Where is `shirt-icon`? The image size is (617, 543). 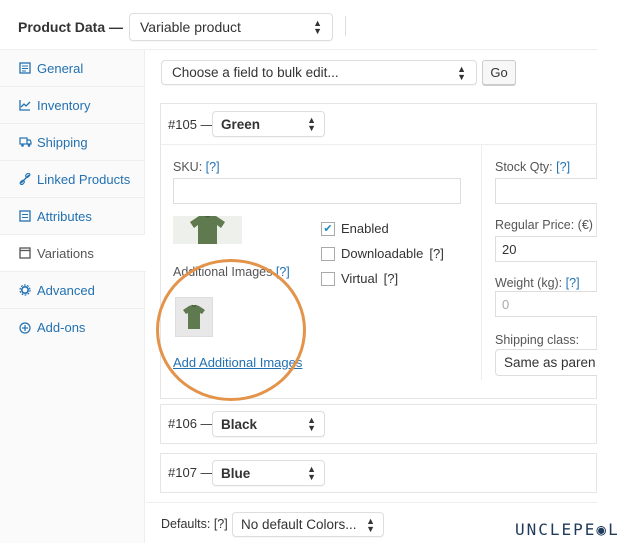 shirt-icon is located at coordinates (207, 230).